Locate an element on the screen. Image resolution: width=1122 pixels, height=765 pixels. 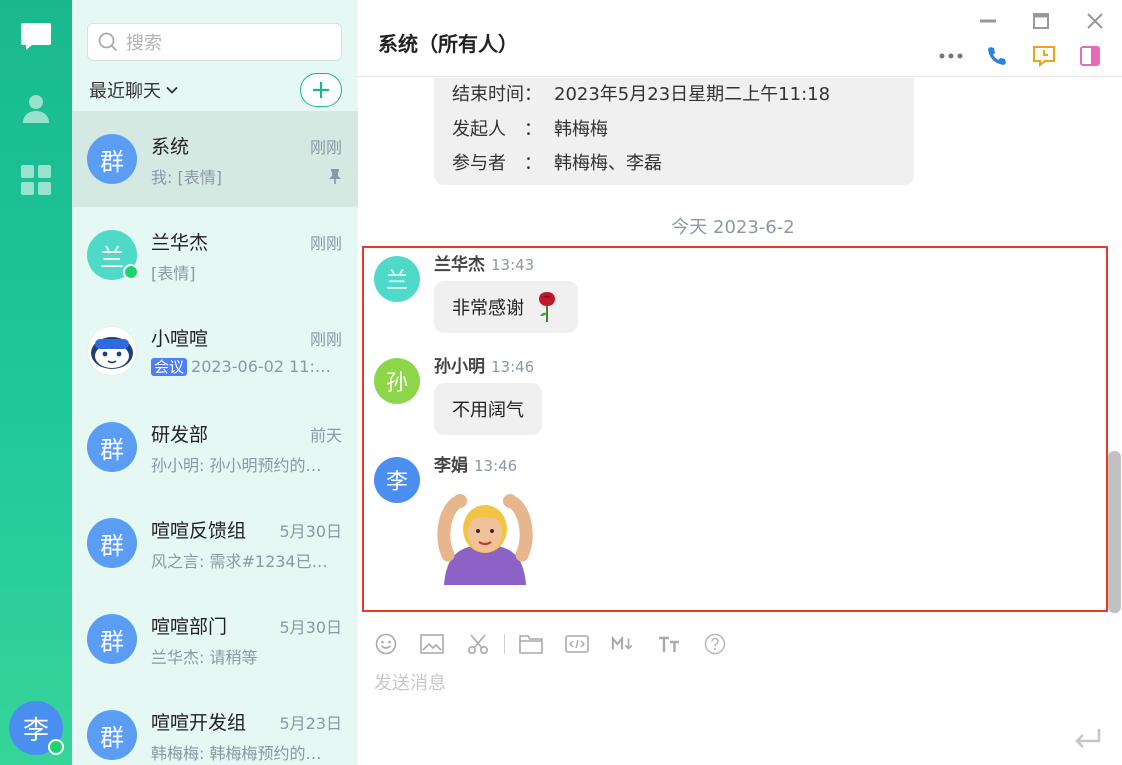
chat-header: 系统（所有人） is located at coordinates (740, 38).